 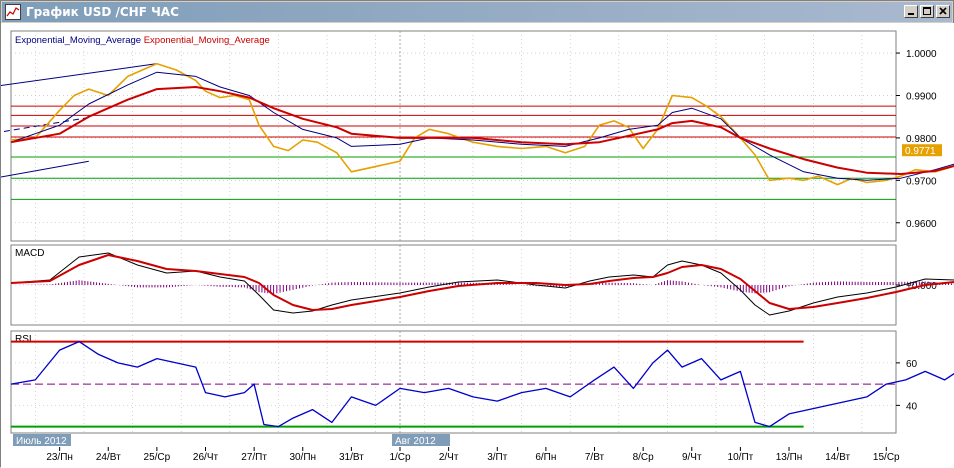 What do you see at coordinates (79, 40) in the screenshot?
I see `legend-ema-fast: Exponential_Moving_Average` at bounding box center [79, 40].